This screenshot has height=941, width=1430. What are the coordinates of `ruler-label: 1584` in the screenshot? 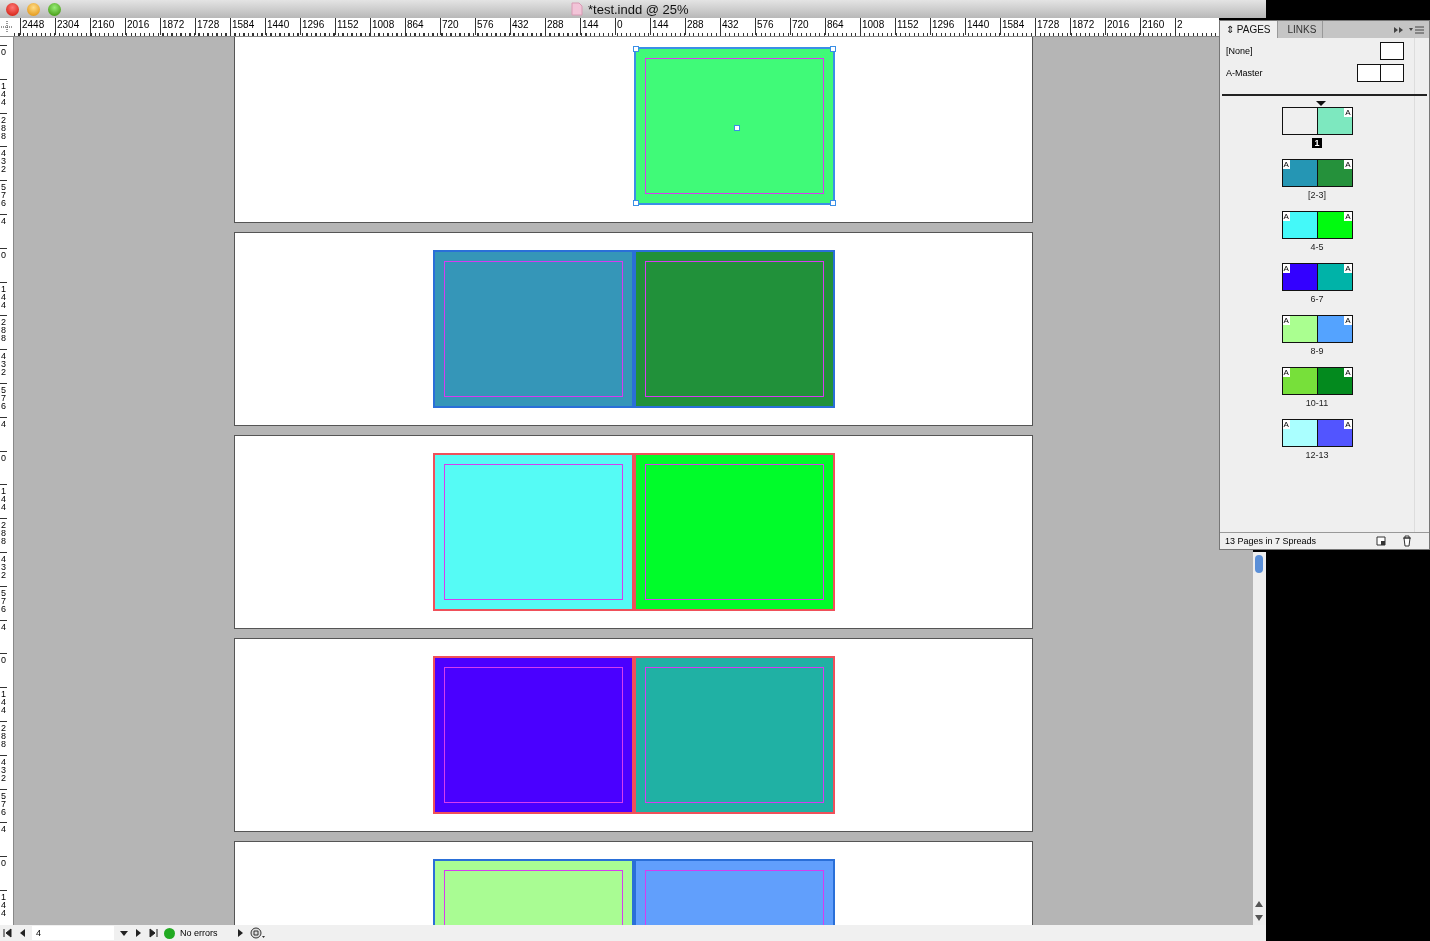 It's located at (247, 26).